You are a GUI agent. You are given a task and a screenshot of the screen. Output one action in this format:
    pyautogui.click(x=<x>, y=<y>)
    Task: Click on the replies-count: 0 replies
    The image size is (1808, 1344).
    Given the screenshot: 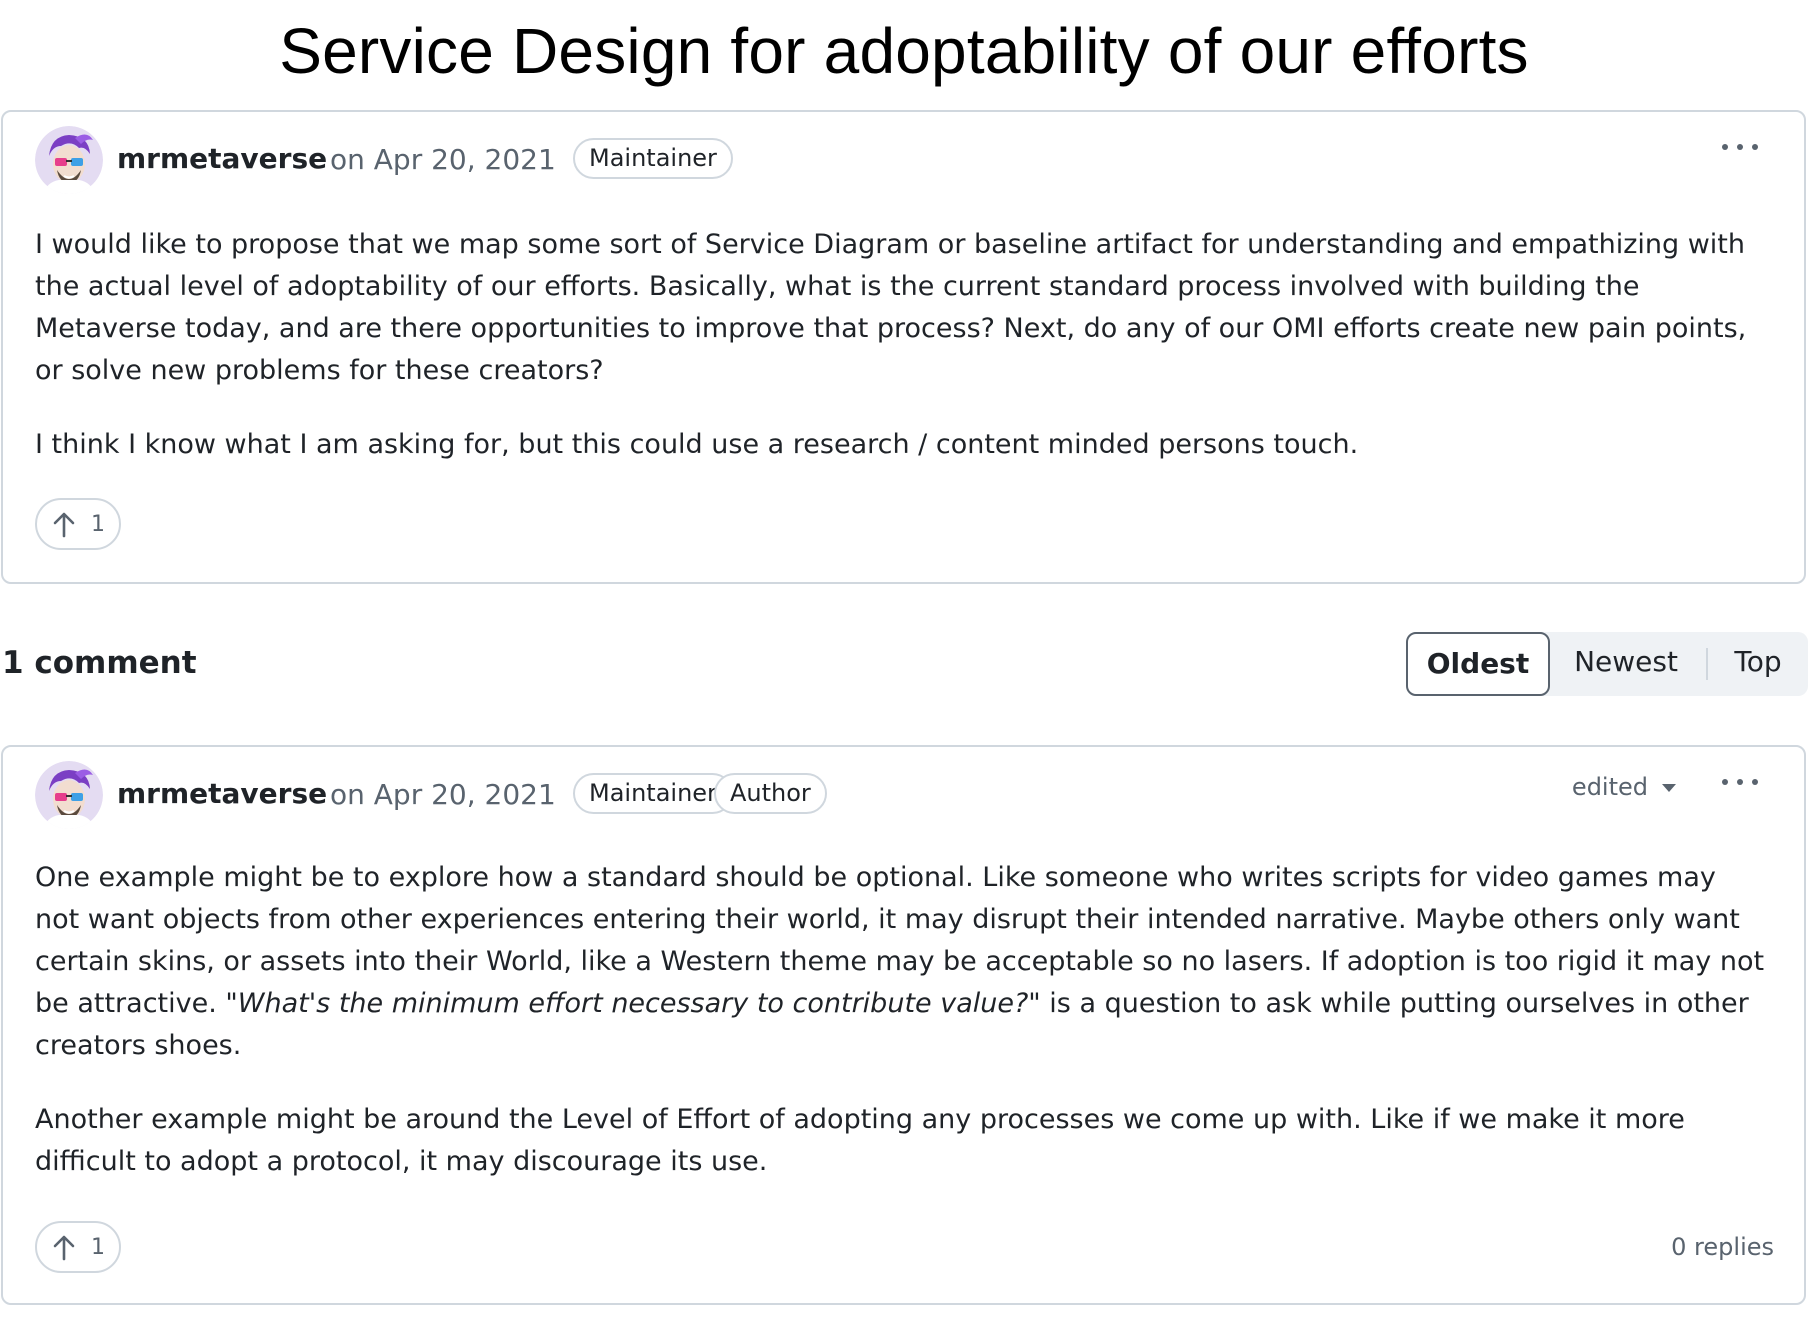 What is the action you would take?
    pyautogui.click(x=1722, y=1247)
    